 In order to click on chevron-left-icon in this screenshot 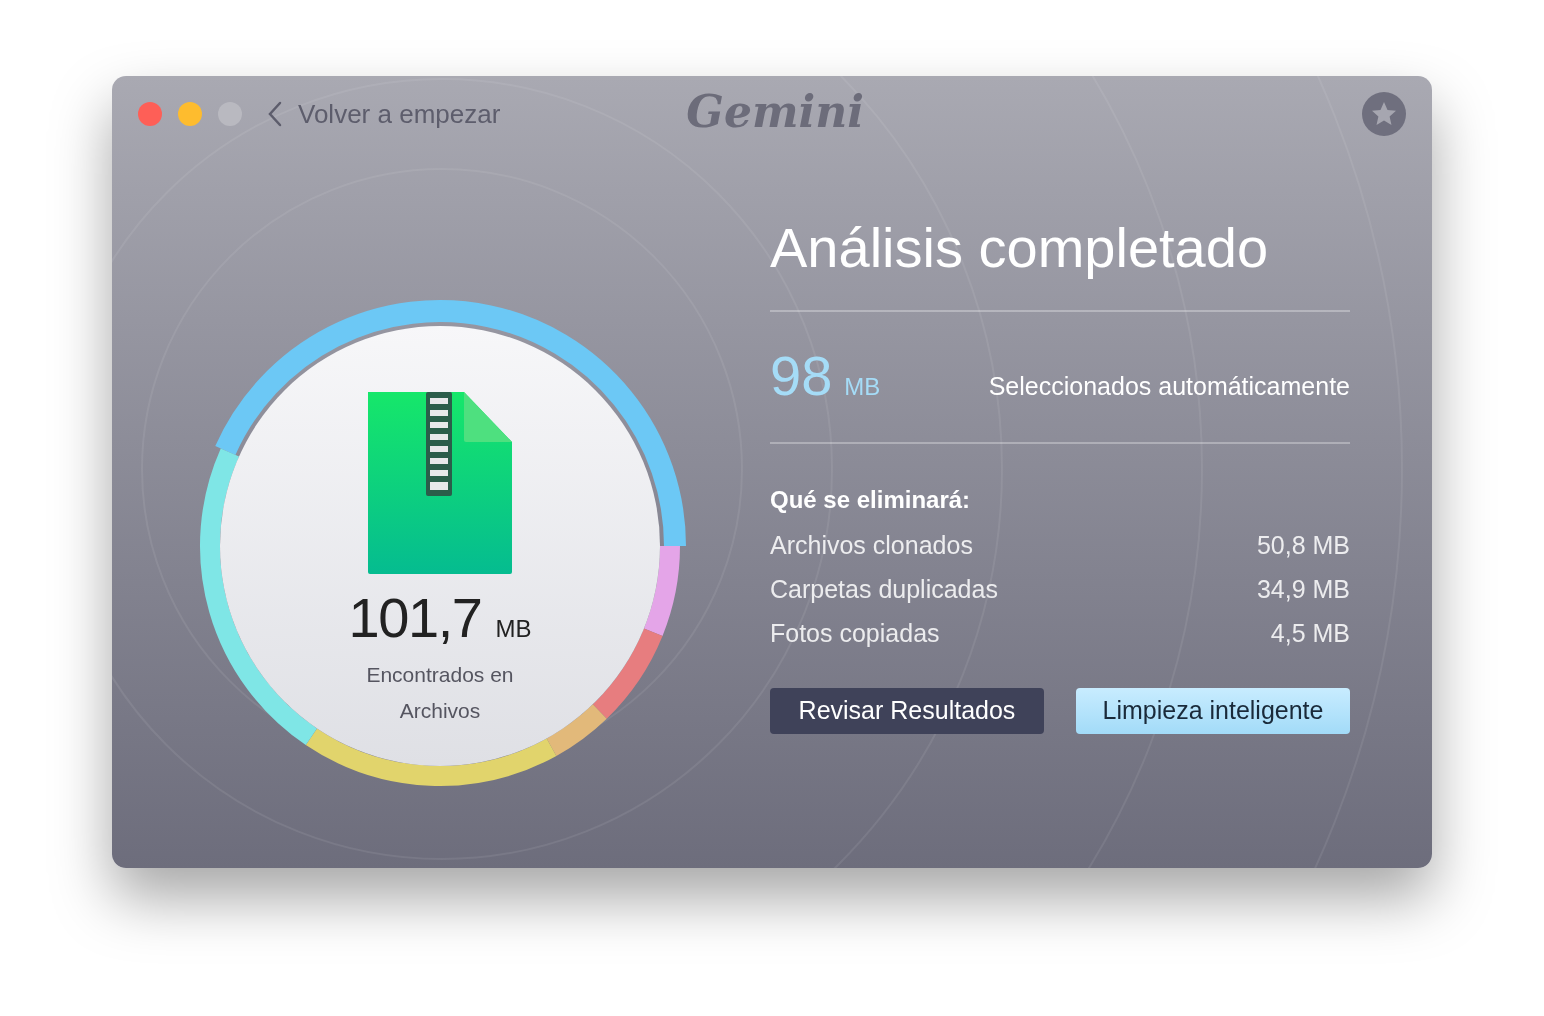, I will do `click(275, 114)`.